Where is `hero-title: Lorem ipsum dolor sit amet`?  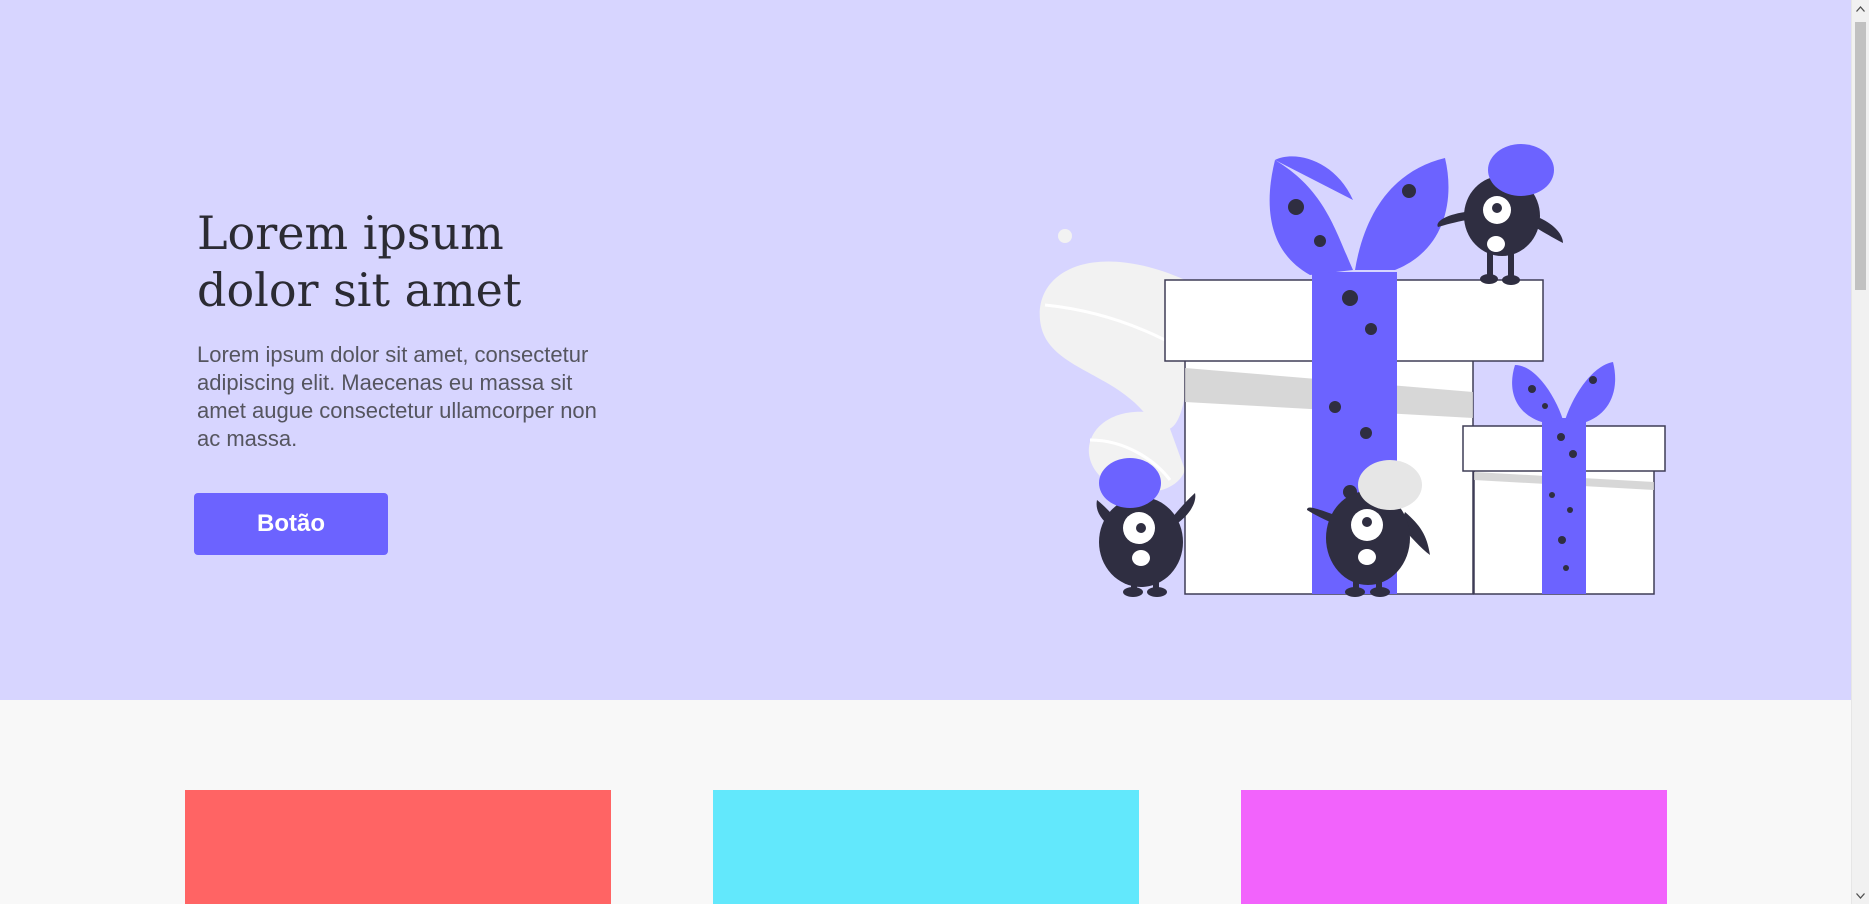 hero-title: Lorem ipsum dolor sit amet is located at coordinates (359, 261).